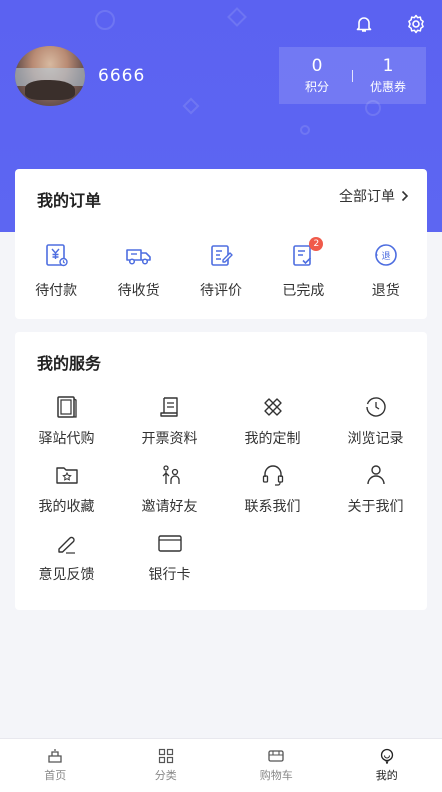 The image size is (442, 792). What do you see at coordinates (170, 475) in the screenshot?
I see `invite-icon` at bounding box center [170, 475].